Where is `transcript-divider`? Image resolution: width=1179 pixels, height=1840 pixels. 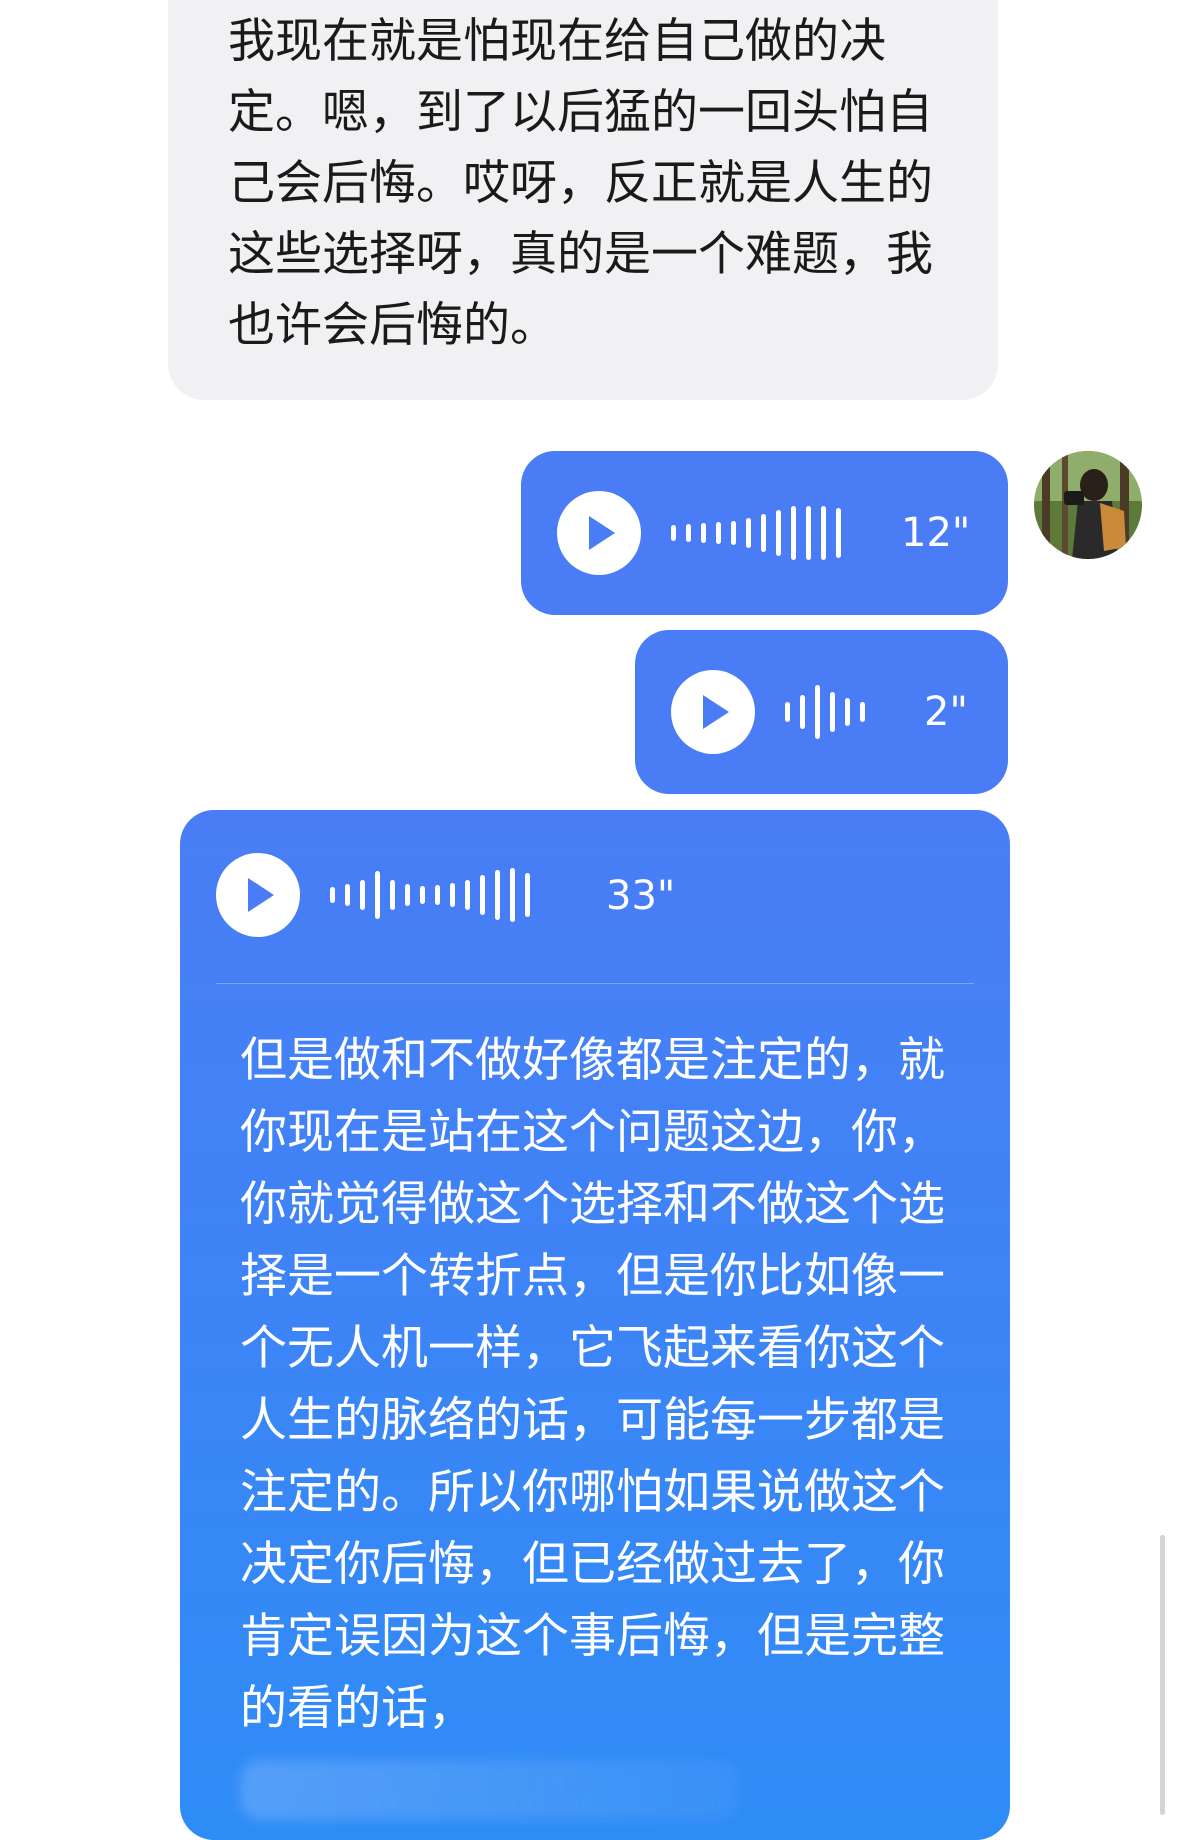
transcript-divider is located at coordinates (595, 983).